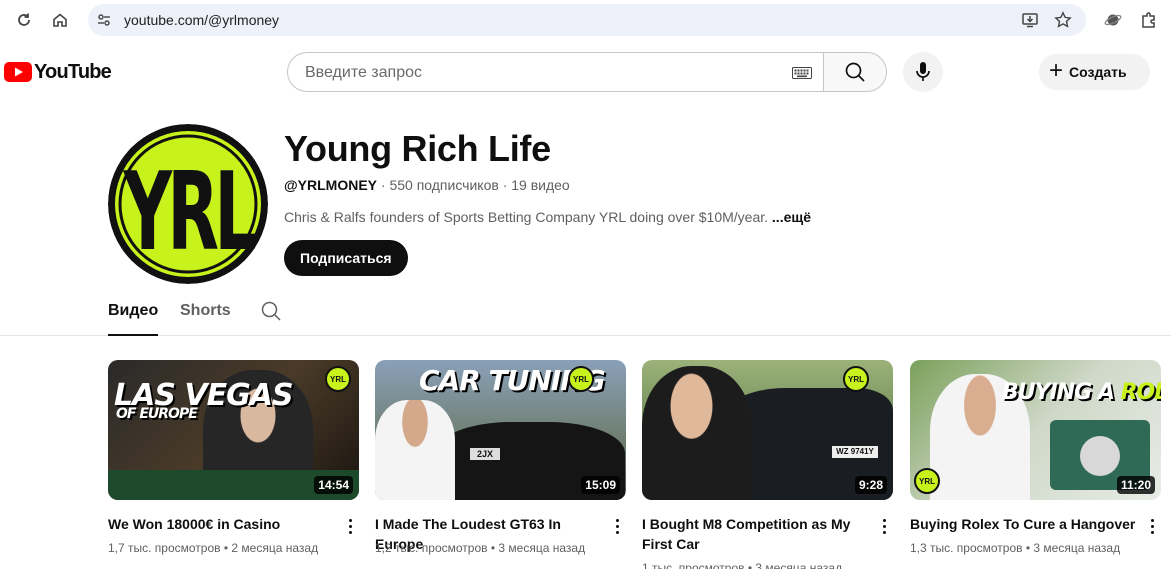 This screenshot has width=1171, height=569. I want to click on thumbnail-plate: 2JX, so click(485, 454).